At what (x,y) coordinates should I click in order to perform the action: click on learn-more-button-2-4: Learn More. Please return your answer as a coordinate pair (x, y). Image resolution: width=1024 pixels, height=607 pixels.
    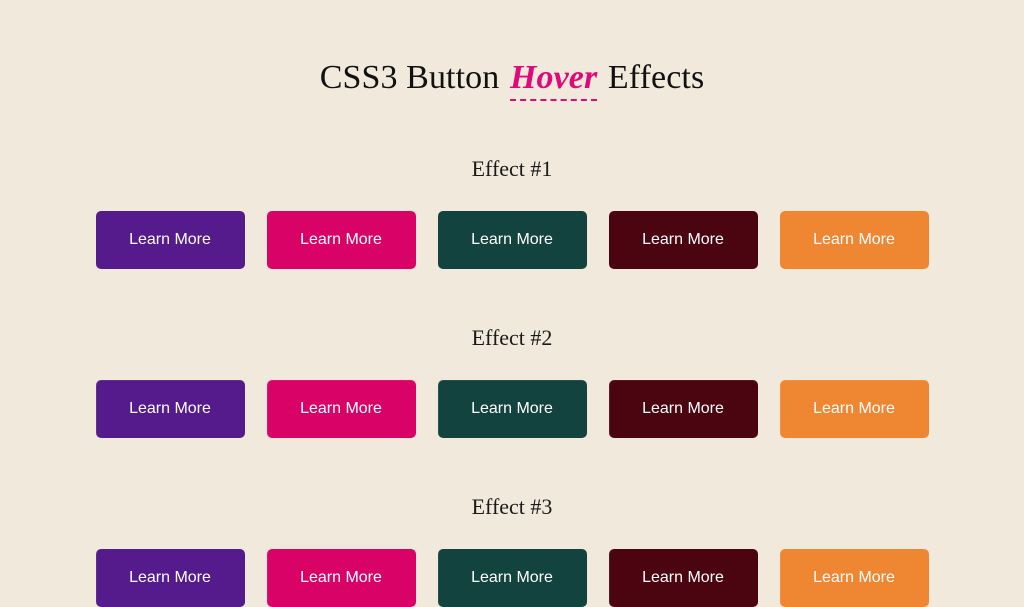
    Looking at the image, I should click on (683, 409).